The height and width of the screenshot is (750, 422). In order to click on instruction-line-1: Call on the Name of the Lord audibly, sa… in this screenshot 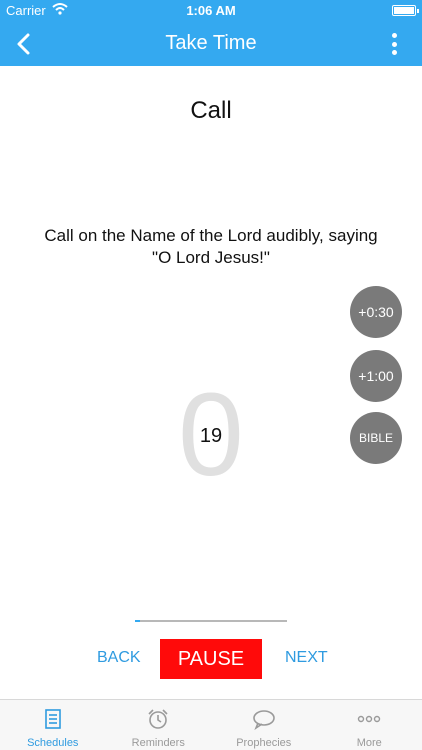, I will do `click(211, 235)`.